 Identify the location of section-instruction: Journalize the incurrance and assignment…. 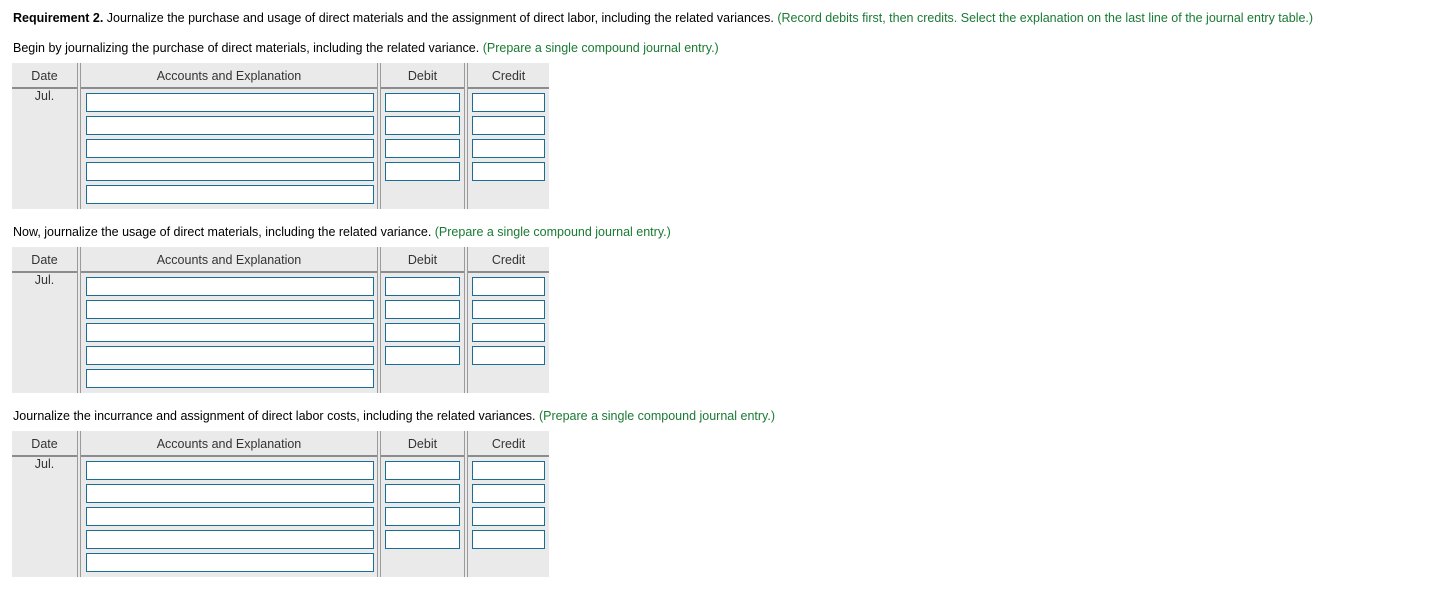
(714, 408).